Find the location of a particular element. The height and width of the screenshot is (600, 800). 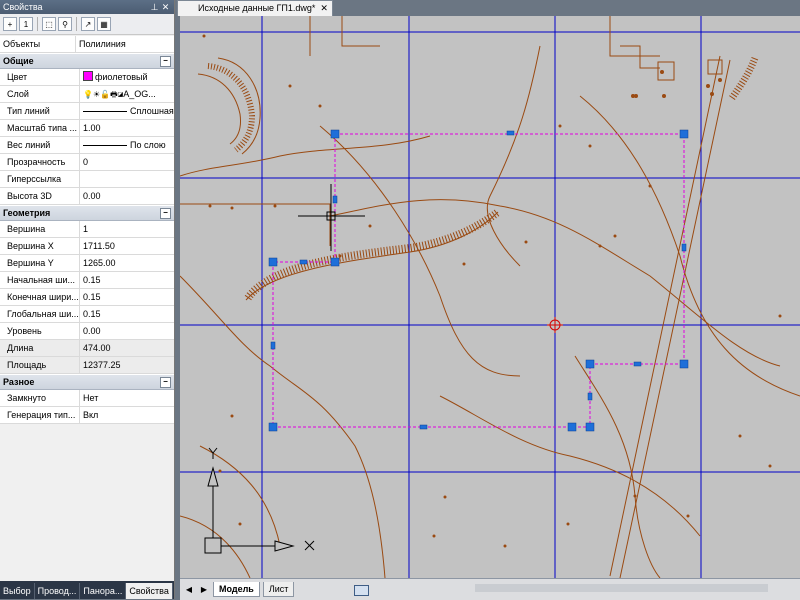

property-label: Прозрачность is located at coordinates (40, 162).